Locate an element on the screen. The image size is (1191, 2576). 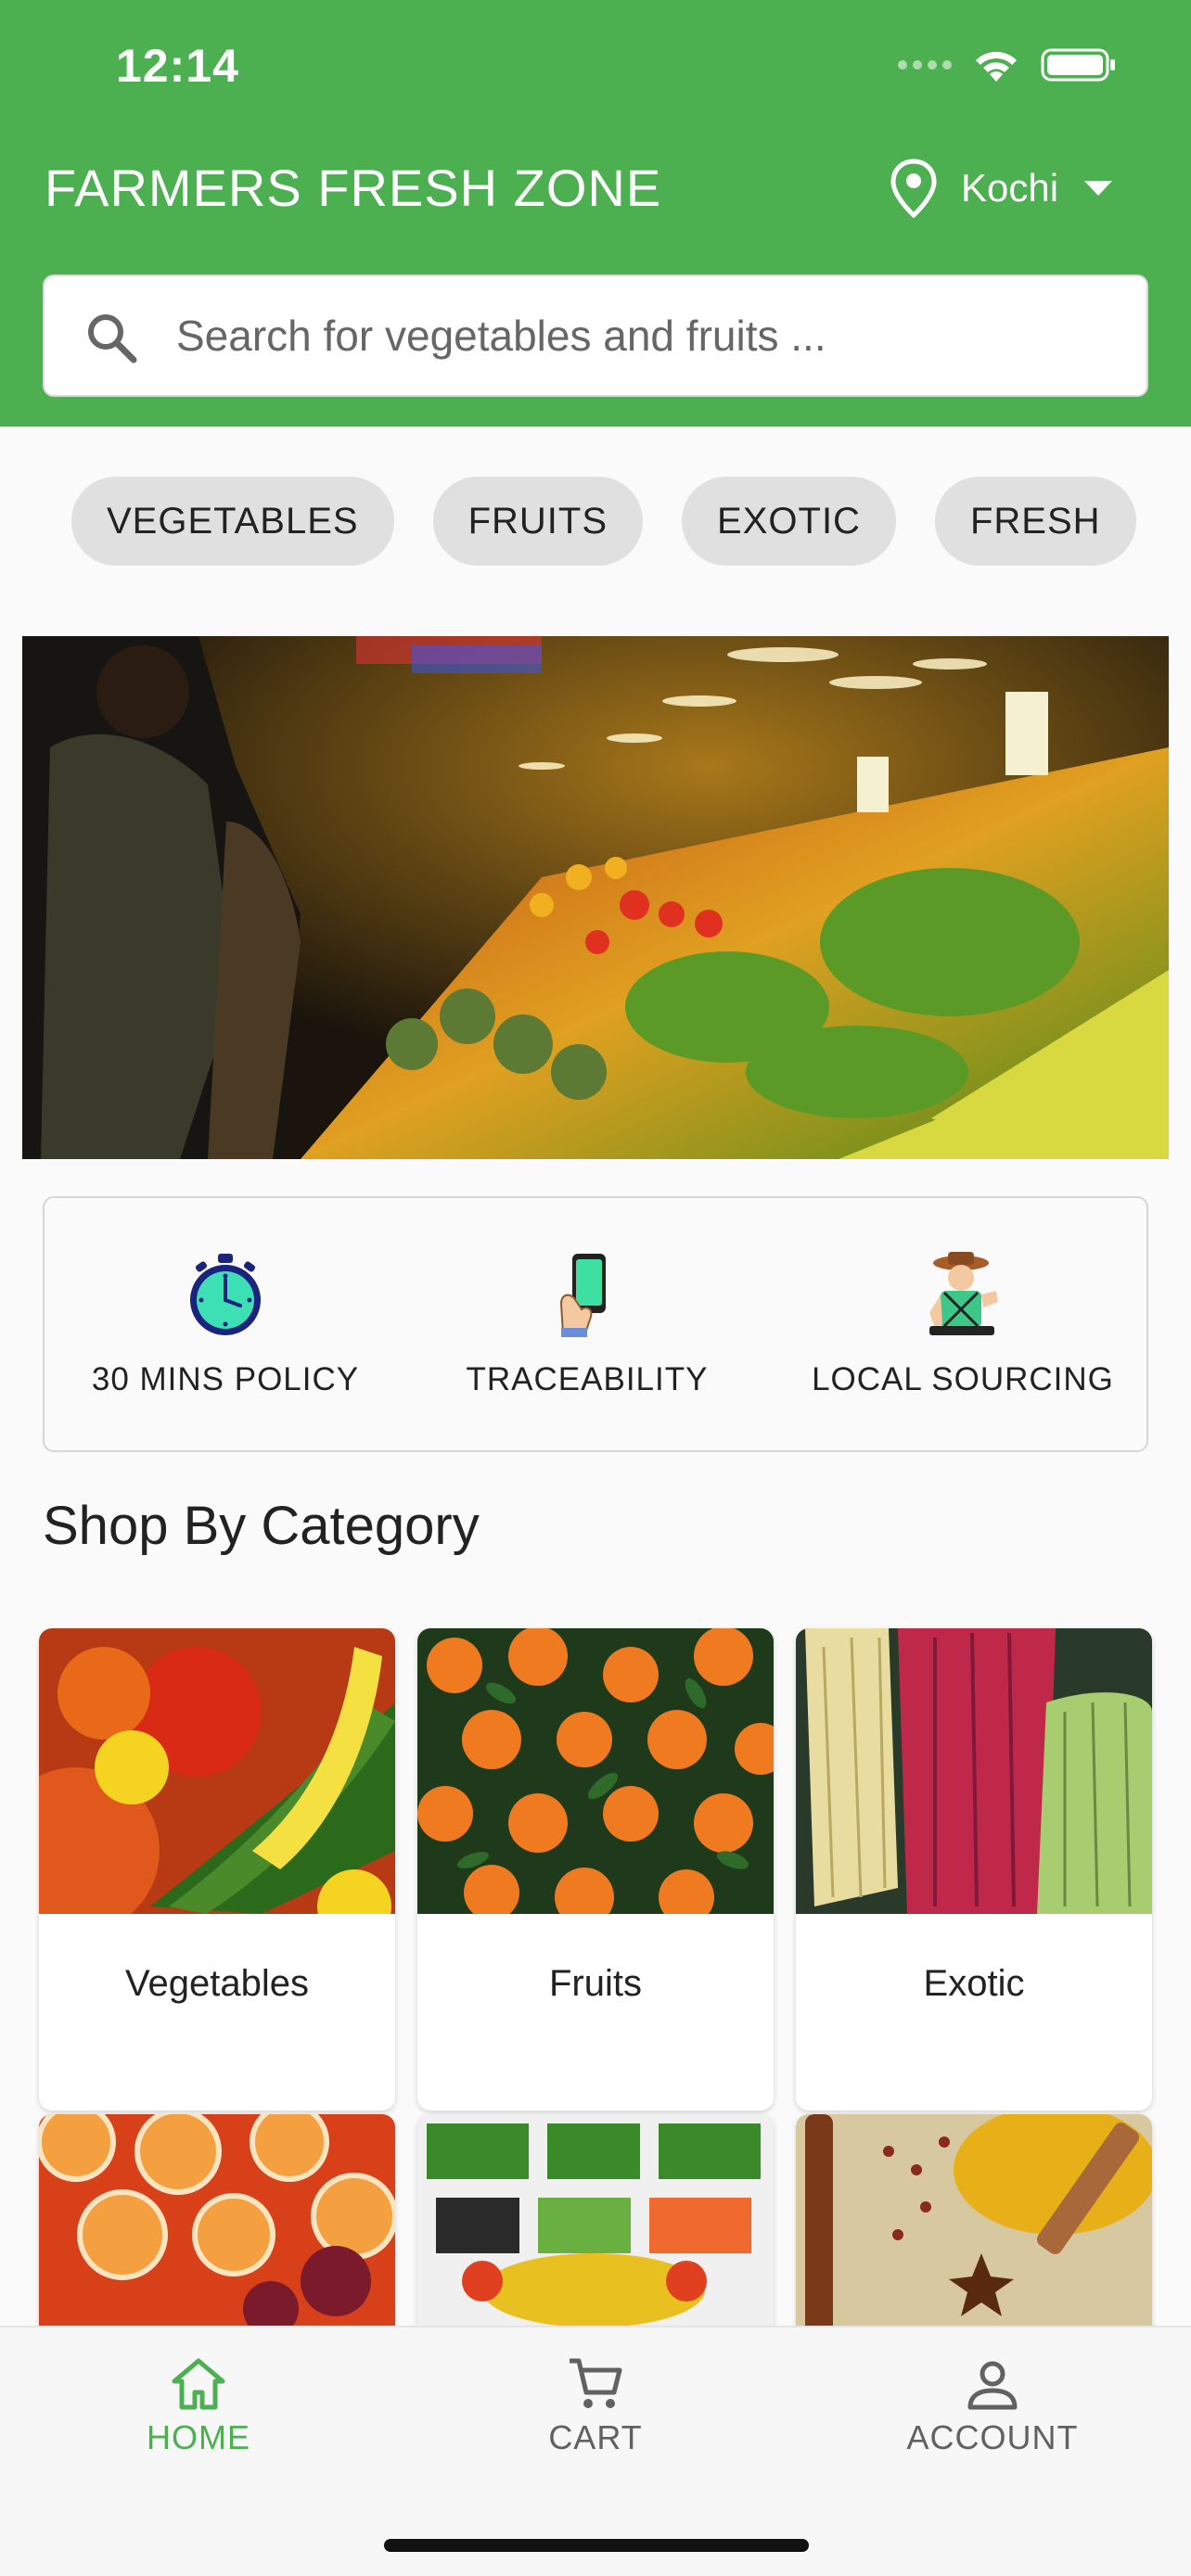
category-card-fruits: Fruits is located at coordinates (595, 1869).